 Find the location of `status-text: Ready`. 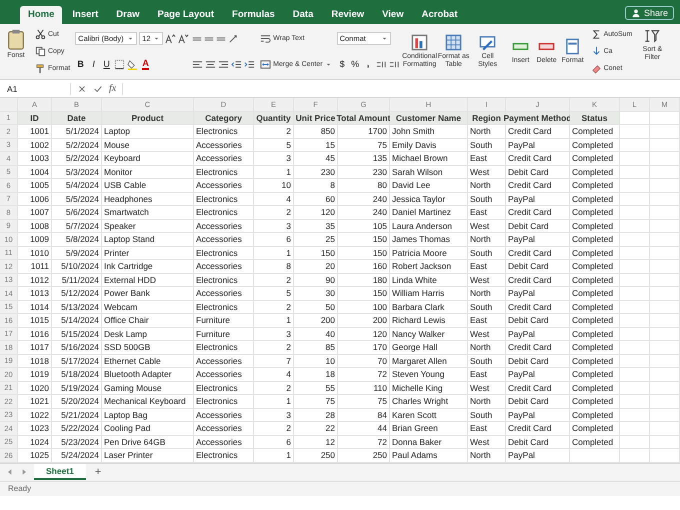

status-text: Ready is located at coordinates (340, 488).